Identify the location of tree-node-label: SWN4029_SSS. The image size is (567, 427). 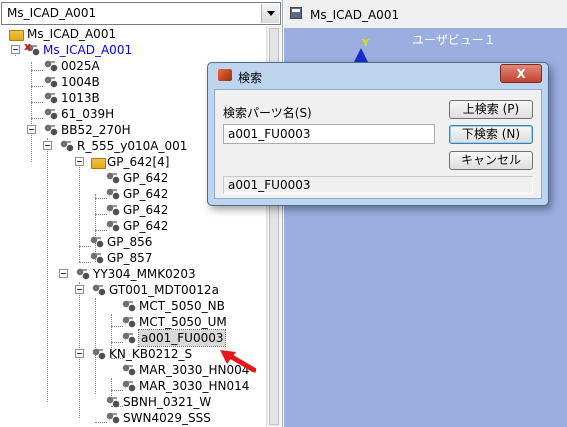
(167, 418).